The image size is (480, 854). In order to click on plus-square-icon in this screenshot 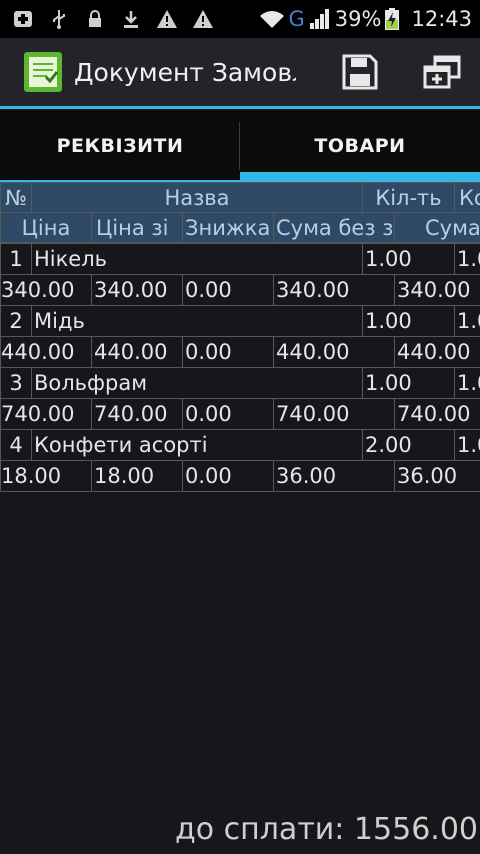, I will do `click(23, 19)`.